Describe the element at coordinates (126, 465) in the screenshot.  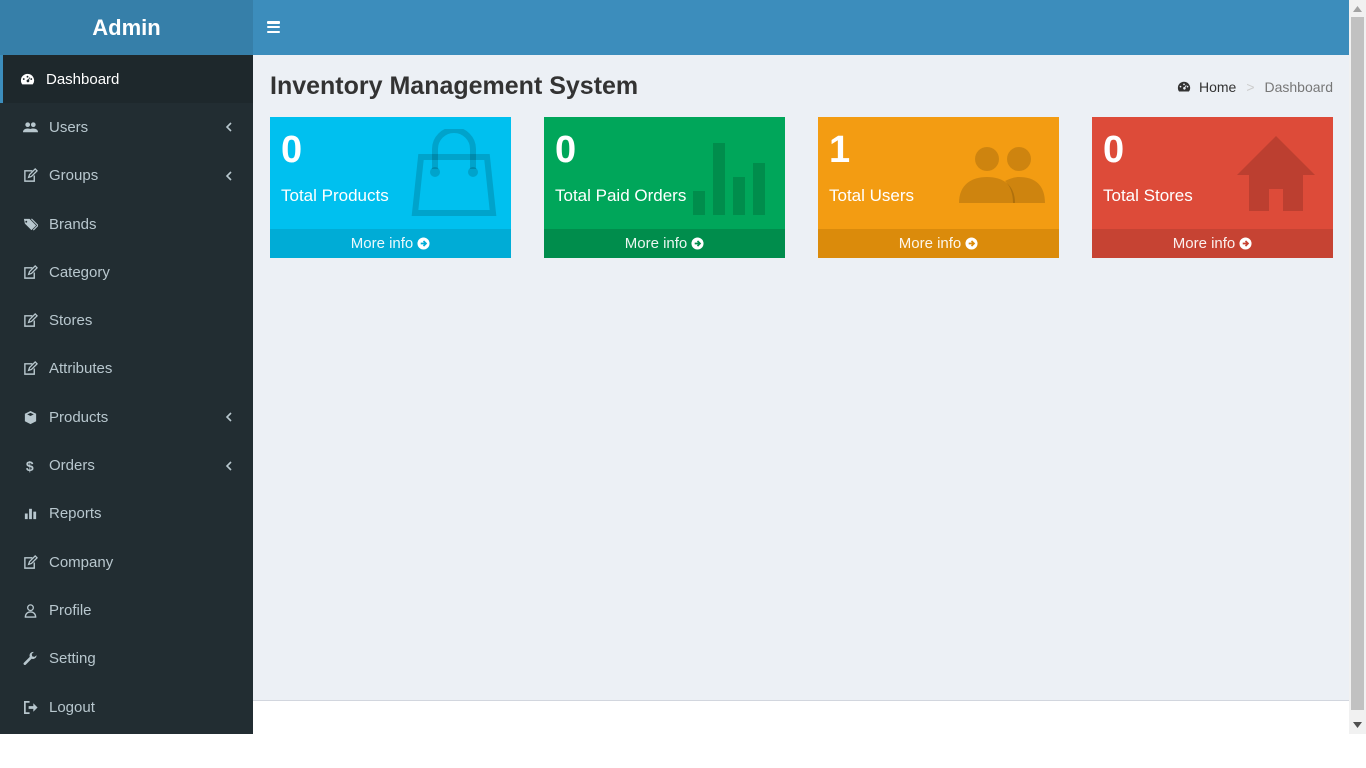
I see `sidebar-item-orders: $ Orders` at that location.